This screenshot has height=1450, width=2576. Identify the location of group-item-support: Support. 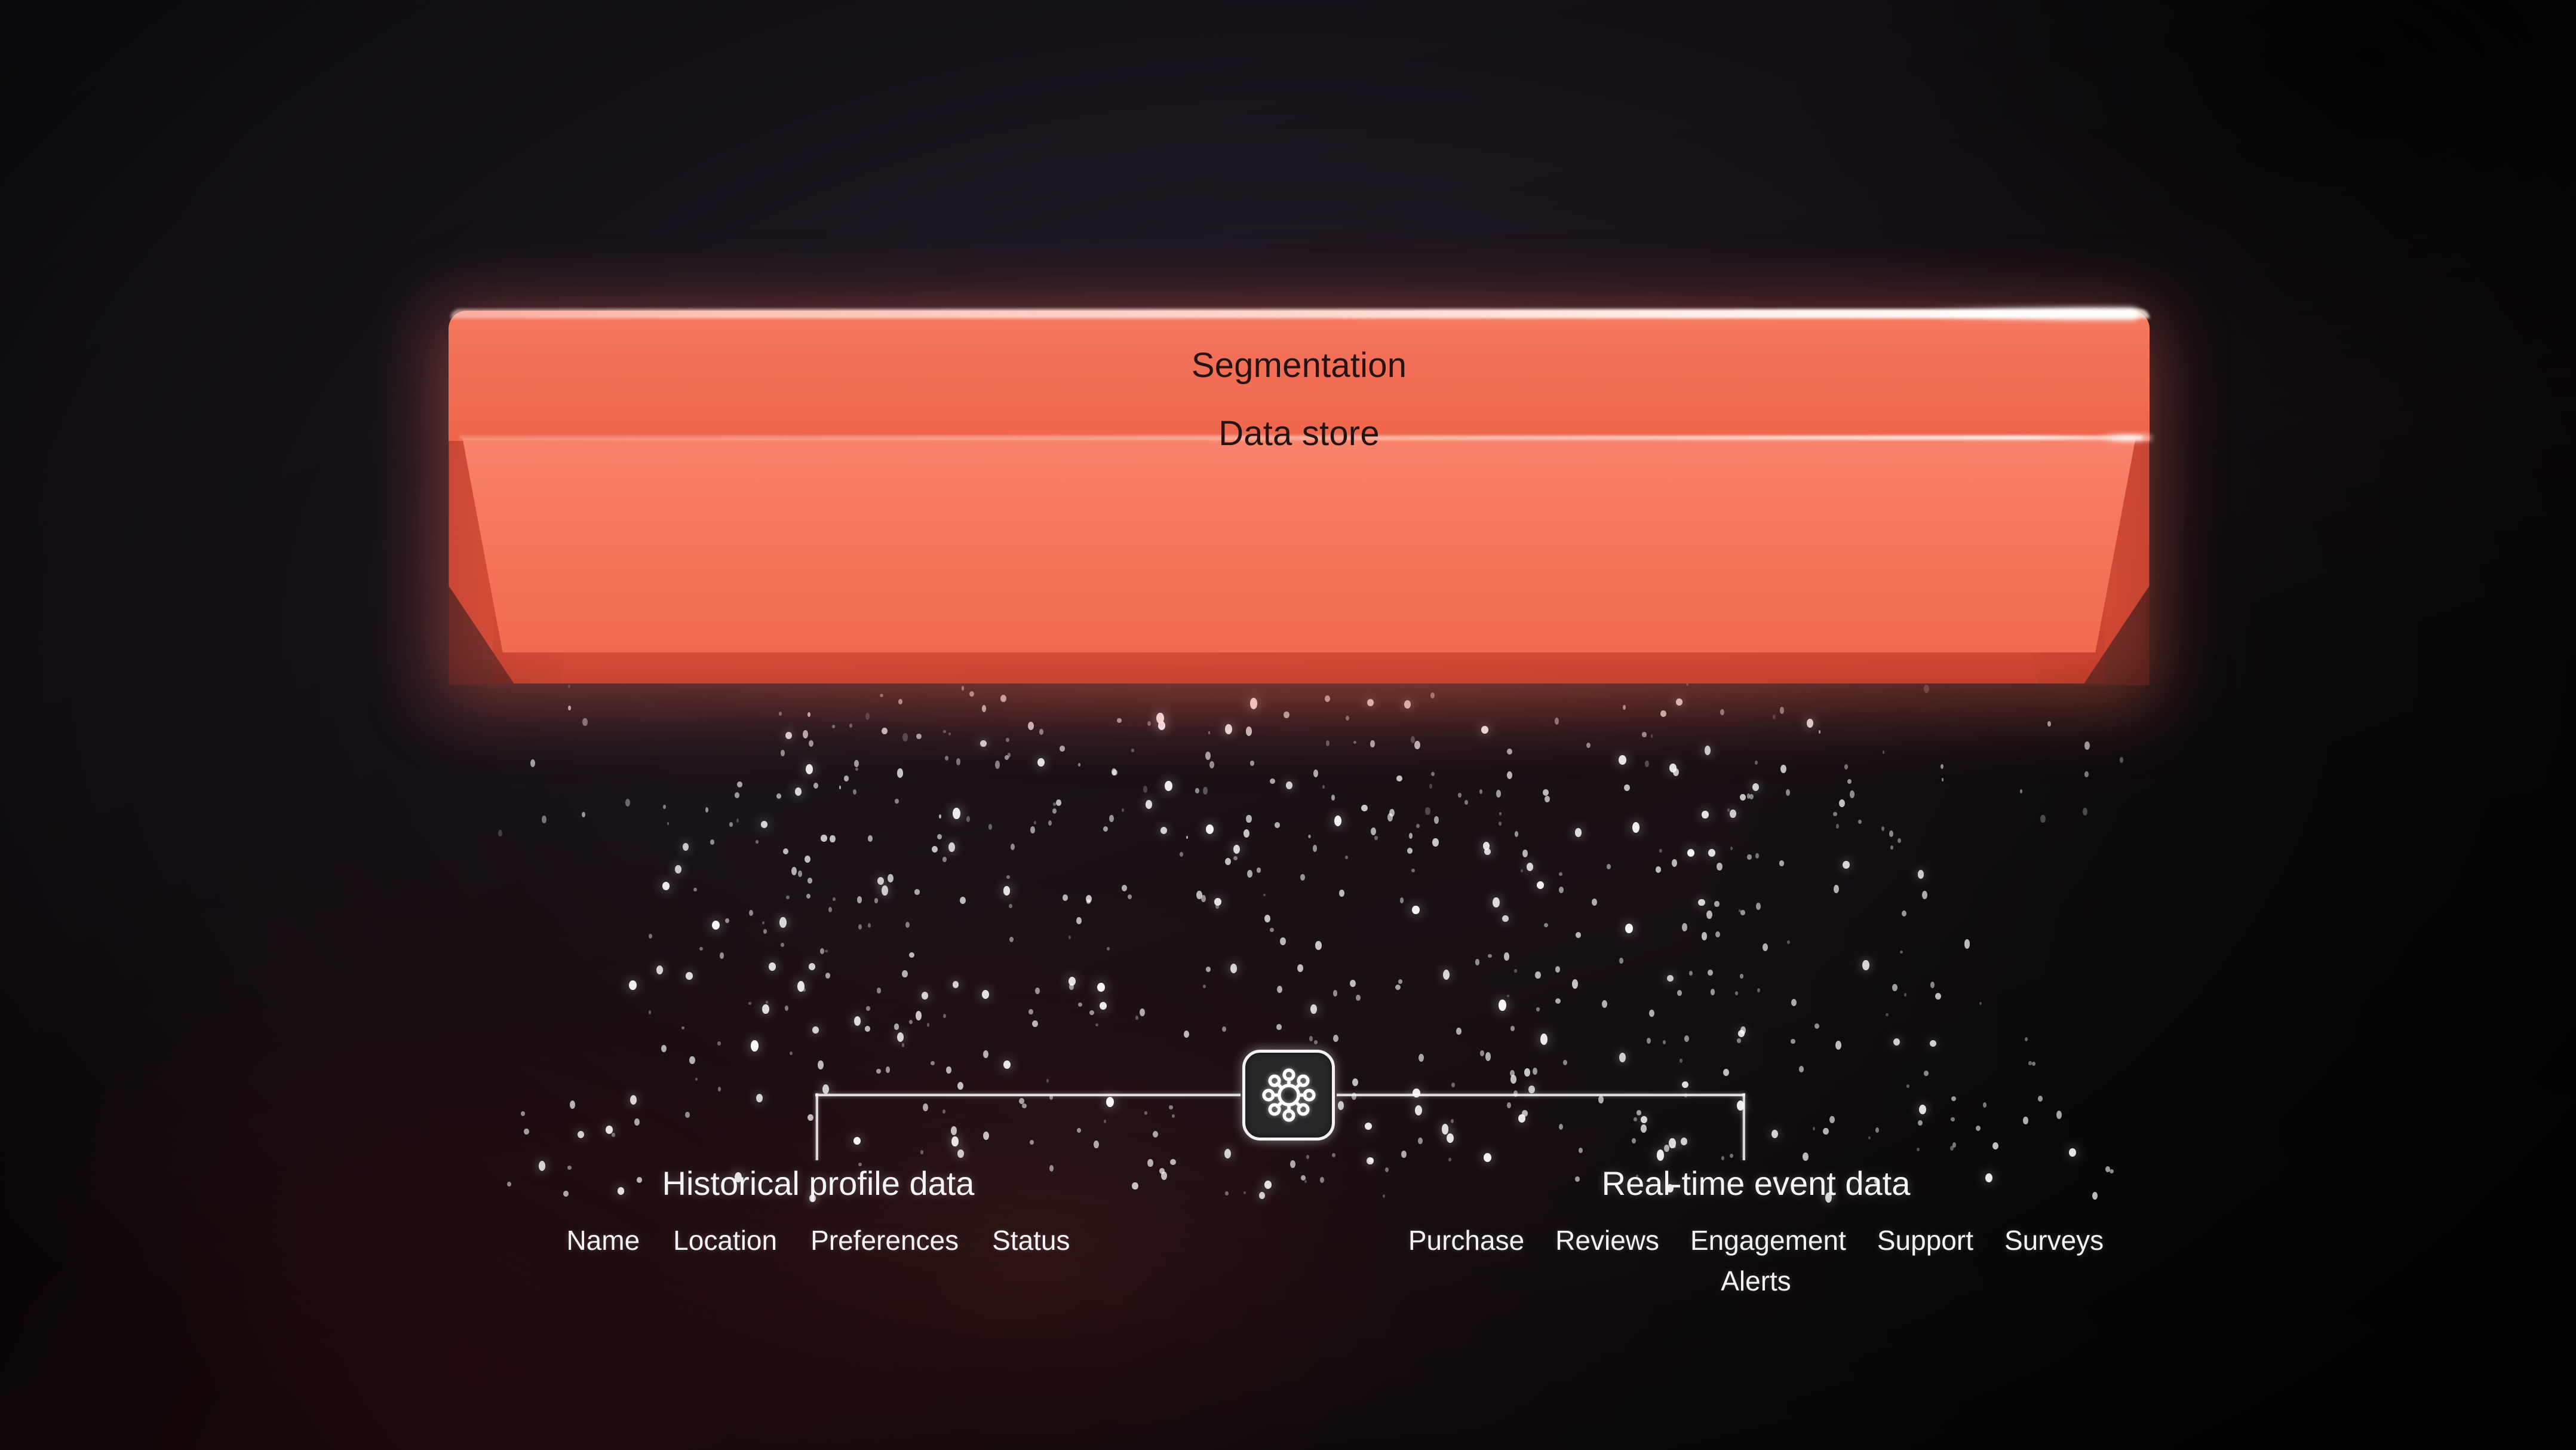
(1925, 1241).